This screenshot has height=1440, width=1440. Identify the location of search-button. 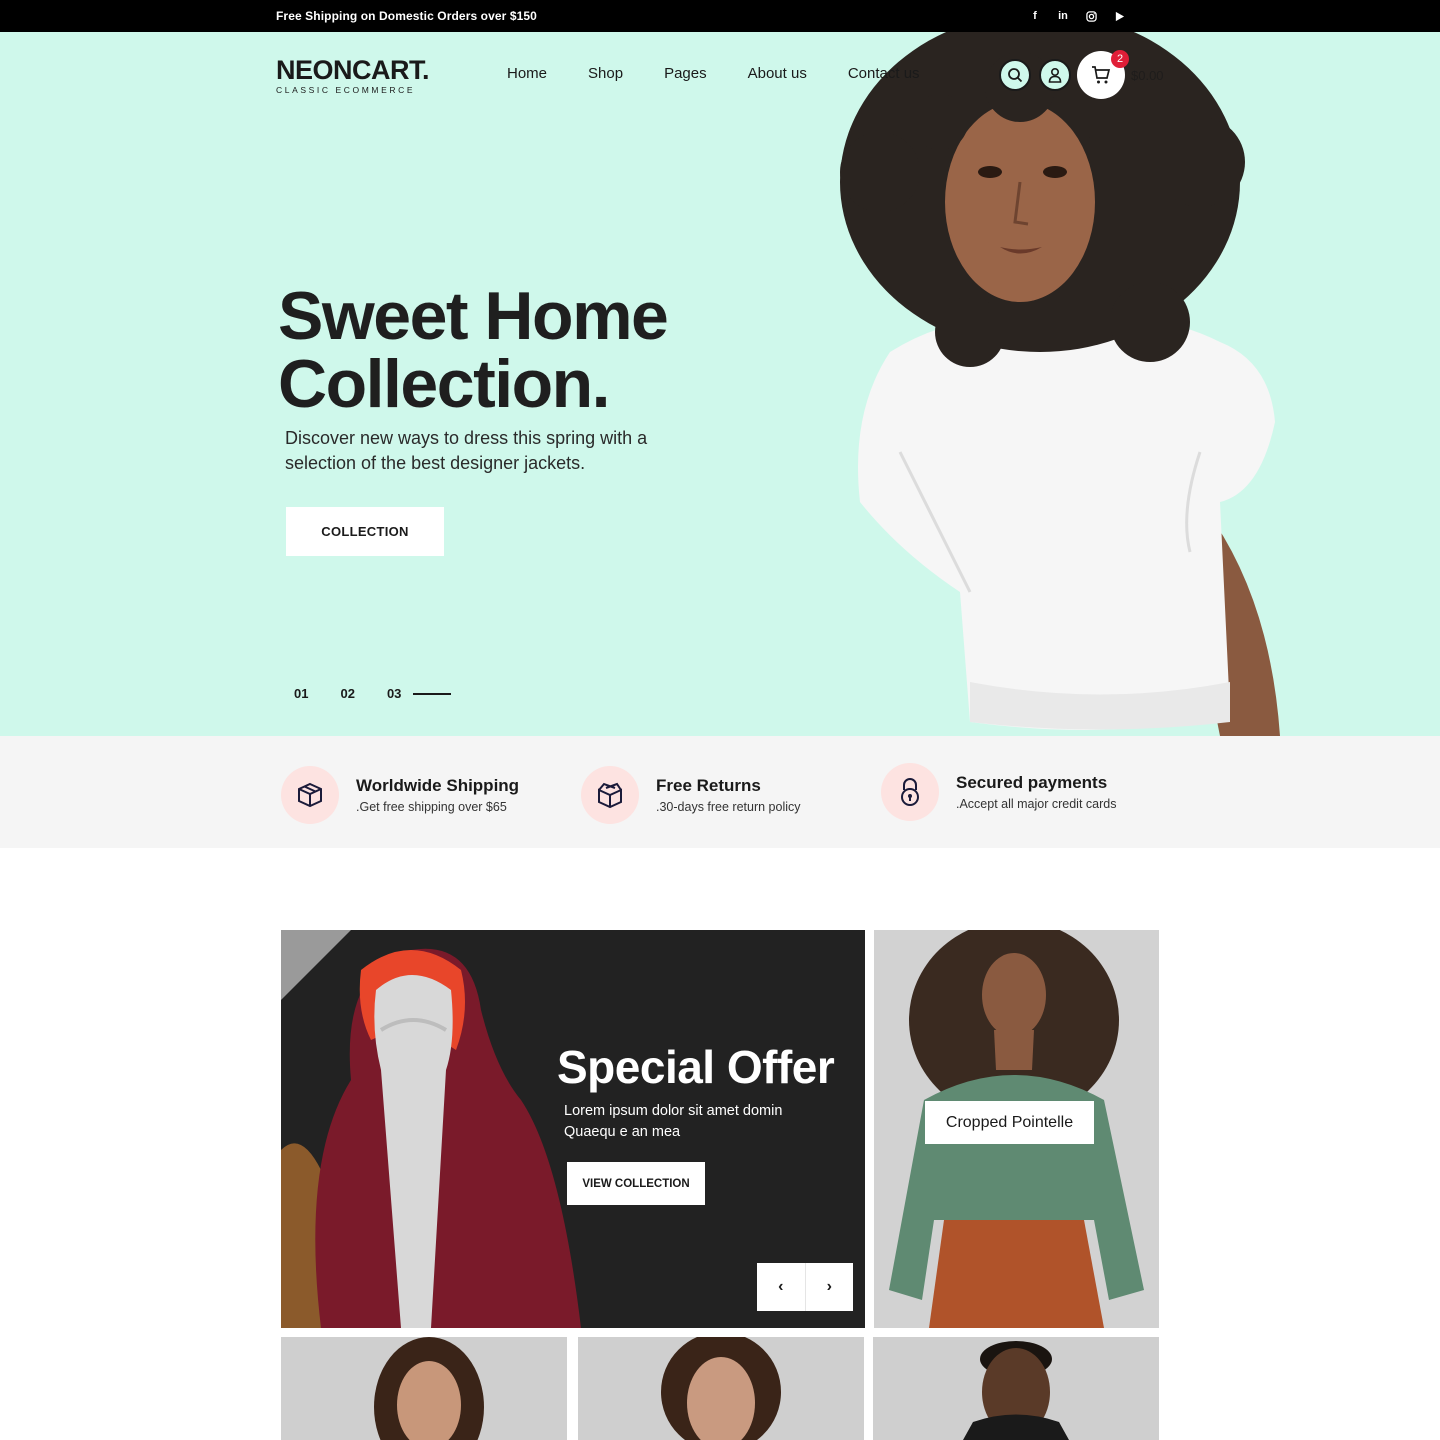
(1015, 75).